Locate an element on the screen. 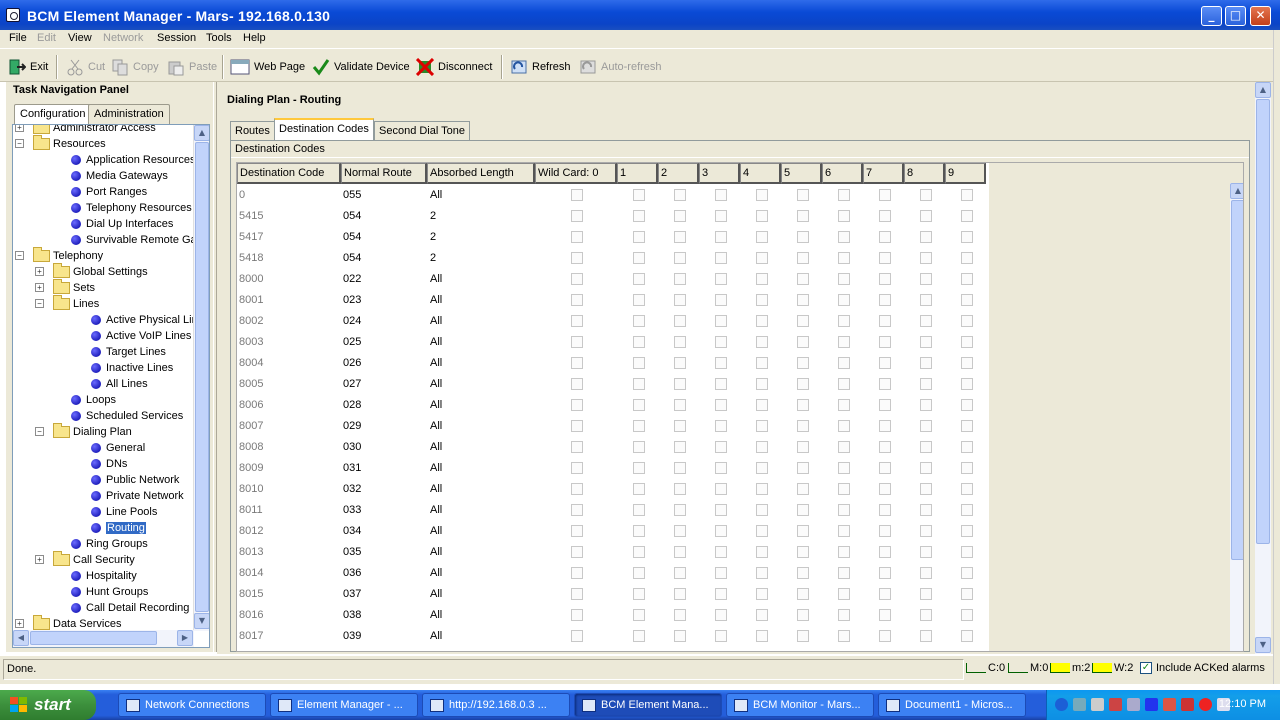 This screenshot has height=720, width=1280. table-row: 8013 035 All is located at coordinates (613, 552).